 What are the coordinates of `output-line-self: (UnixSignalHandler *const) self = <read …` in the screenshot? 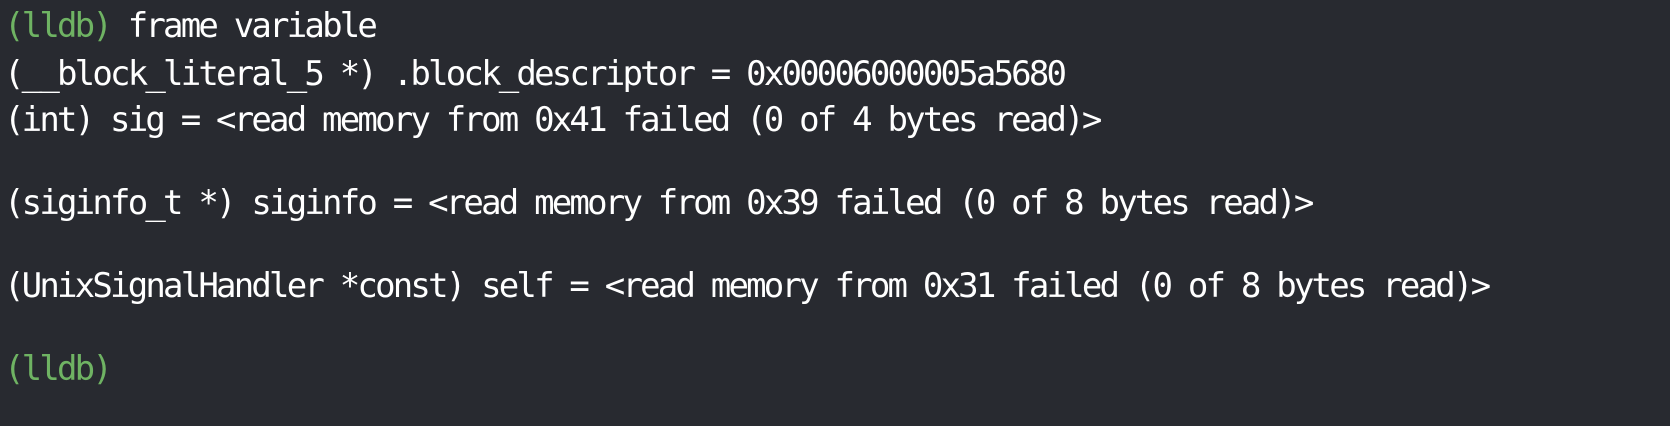 It's located at (747, 286).